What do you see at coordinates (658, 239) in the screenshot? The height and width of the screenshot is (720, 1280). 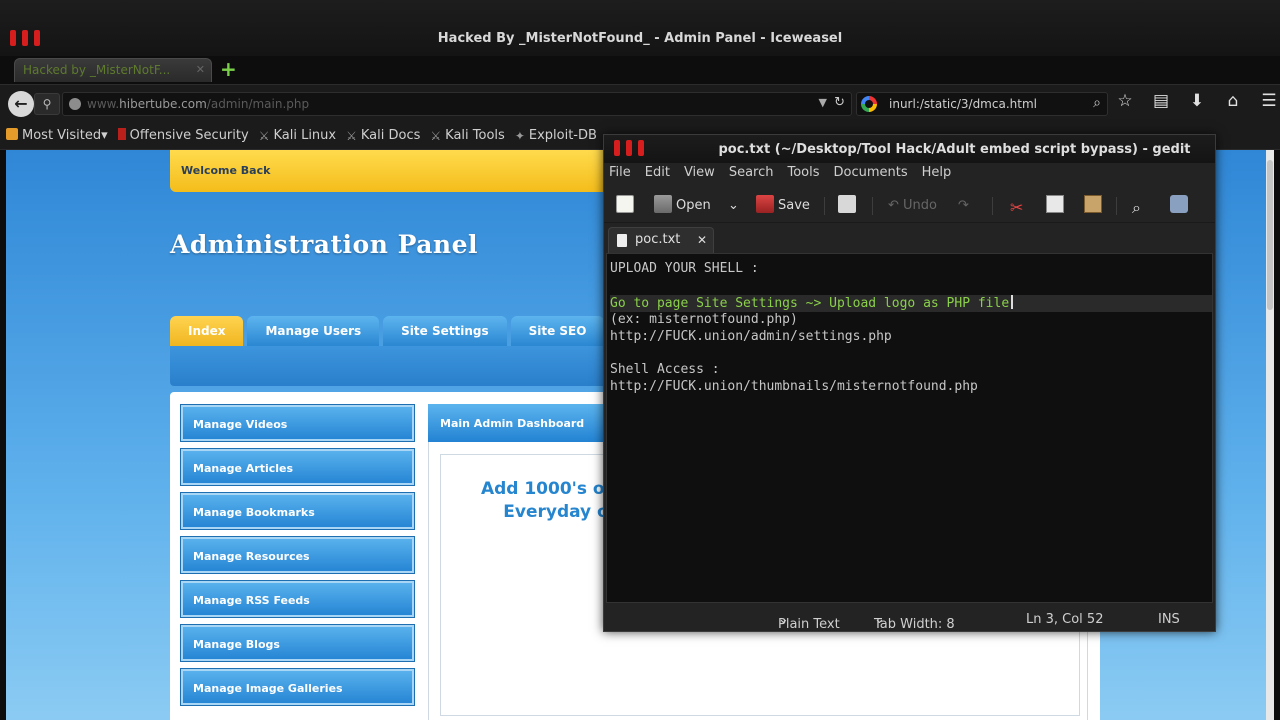 I see `document-tab-label: poc.txt` at bounding box center [658, 239].